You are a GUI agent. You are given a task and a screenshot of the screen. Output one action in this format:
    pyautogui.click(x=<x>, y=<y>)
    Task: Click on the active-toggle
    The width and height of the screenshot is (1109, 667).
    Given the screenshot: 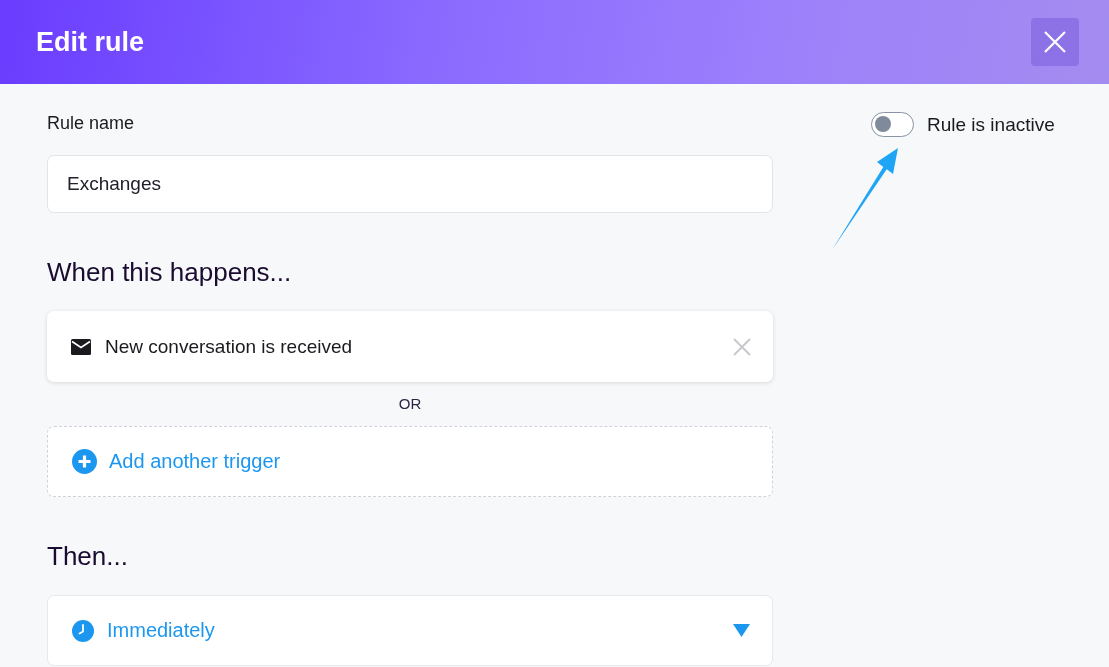 What is the action you would take?
    pyautogui.click(x=892, y=124)
    